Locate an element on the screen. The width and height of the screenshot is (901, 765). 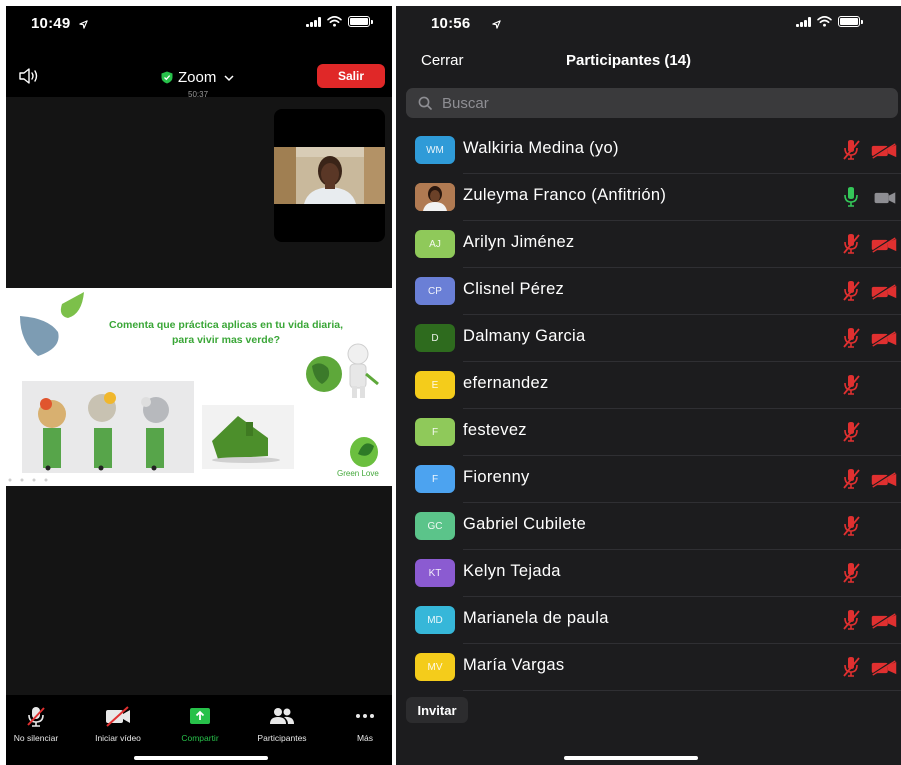
avatar: GC is located at coordinates (435, 526).